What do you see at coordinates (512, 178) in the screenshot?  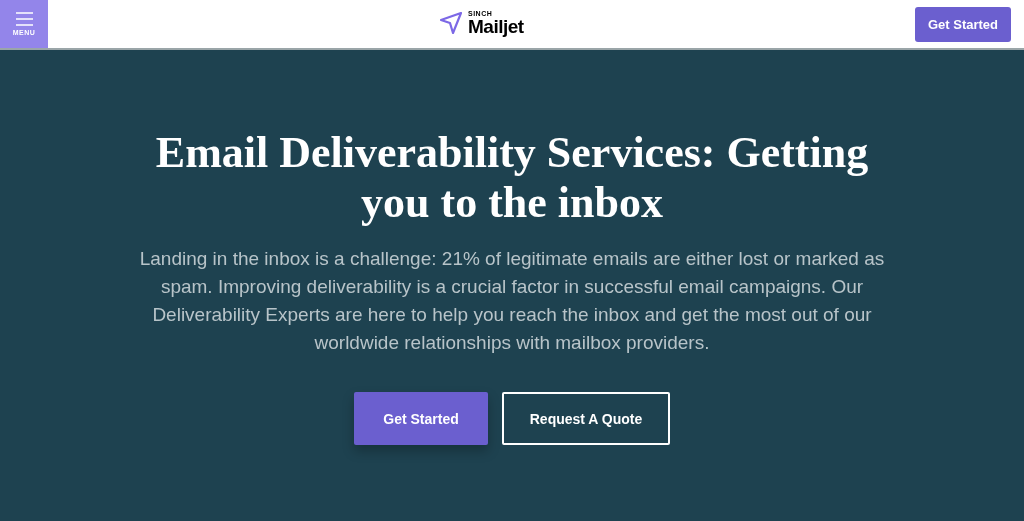 I see `hero-title: Email Deliverability Services: Getting you to the inbox` at bounding box center [512, 178].